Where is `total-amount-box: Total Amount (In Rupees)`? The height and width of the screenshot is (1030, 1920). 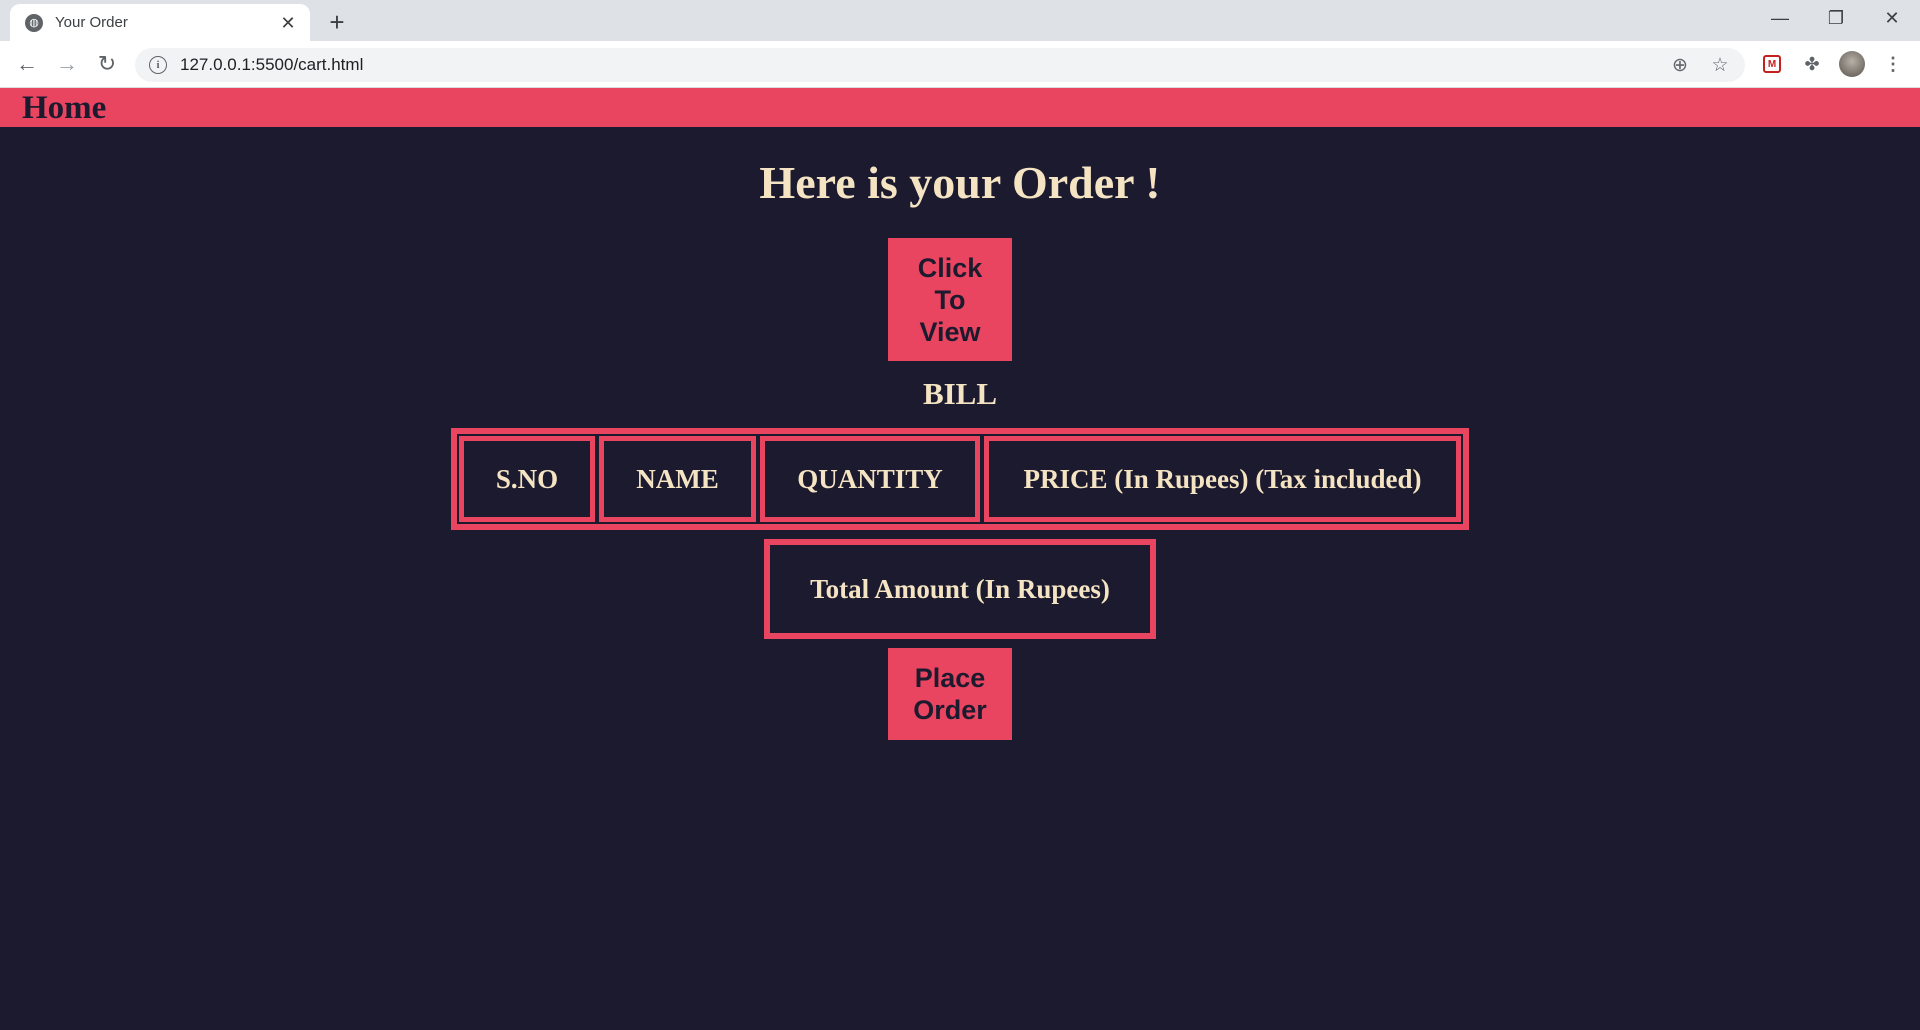 total-amount-box: Total Amount (In Rupees) is located at coordinates (960, 589).